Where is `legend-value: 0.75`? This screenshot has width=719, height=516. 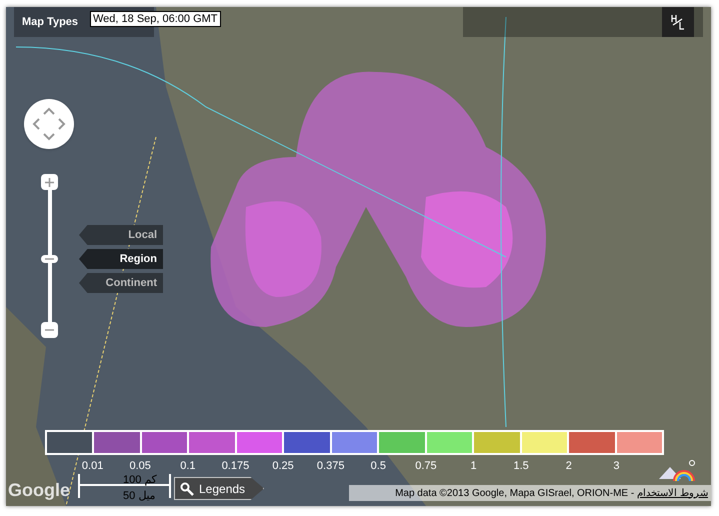
legend-value: 0.75 is located at coordinates (426, 466).